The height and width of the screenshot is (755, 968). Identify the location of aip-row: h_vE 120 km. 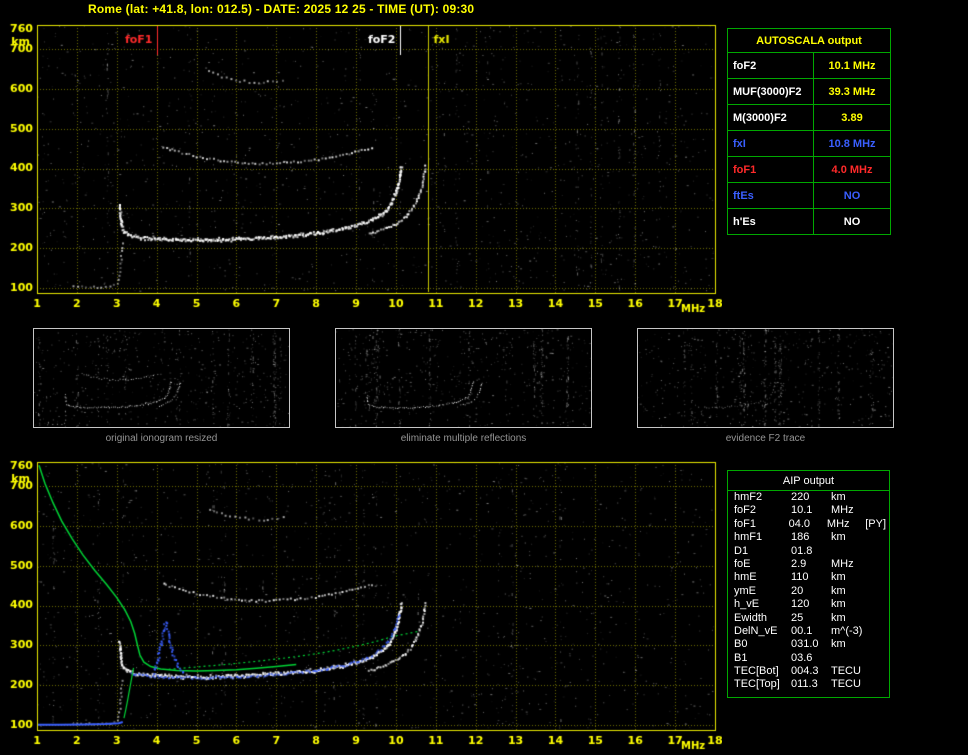
(808, 604).